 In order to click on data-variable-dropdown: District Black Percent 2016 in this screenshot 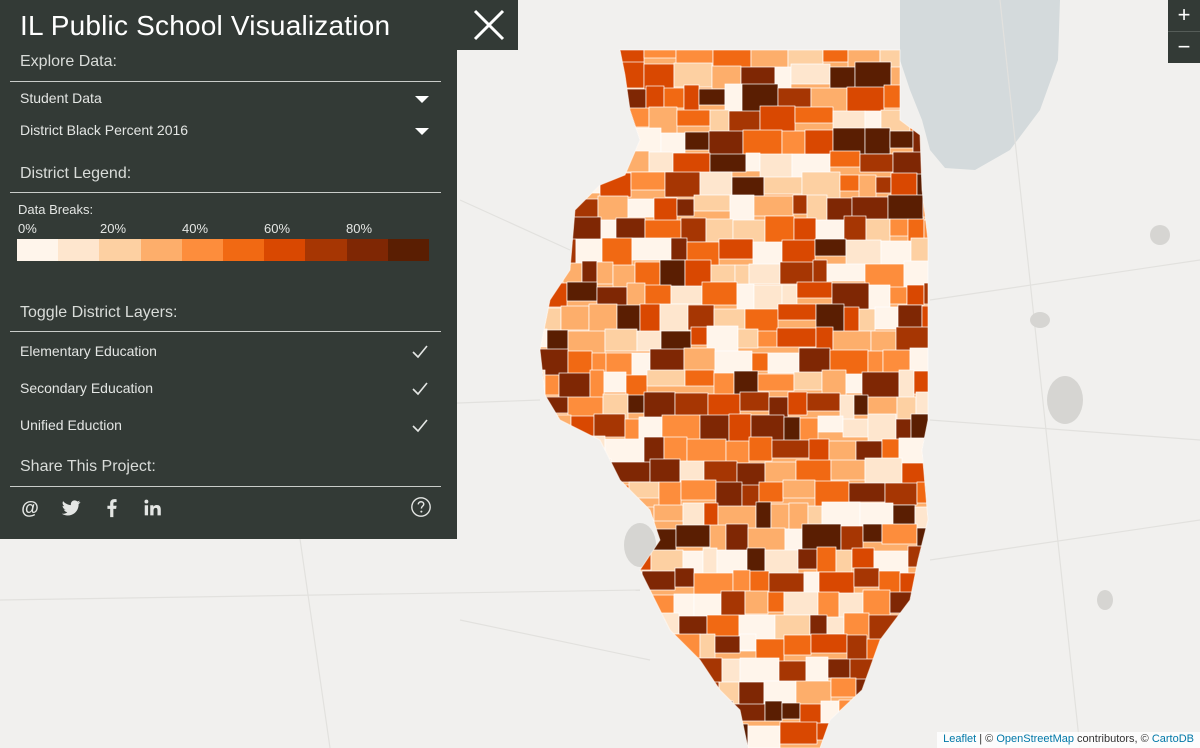, I will do `click(225, 131)`.